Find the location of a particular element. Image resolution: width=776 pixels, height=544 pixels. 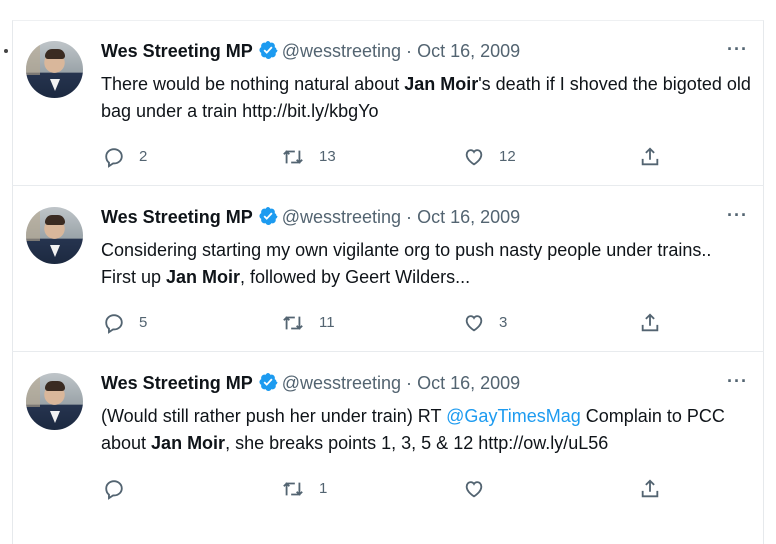

retweet-count: 13 is located at coordinates (327, 157).